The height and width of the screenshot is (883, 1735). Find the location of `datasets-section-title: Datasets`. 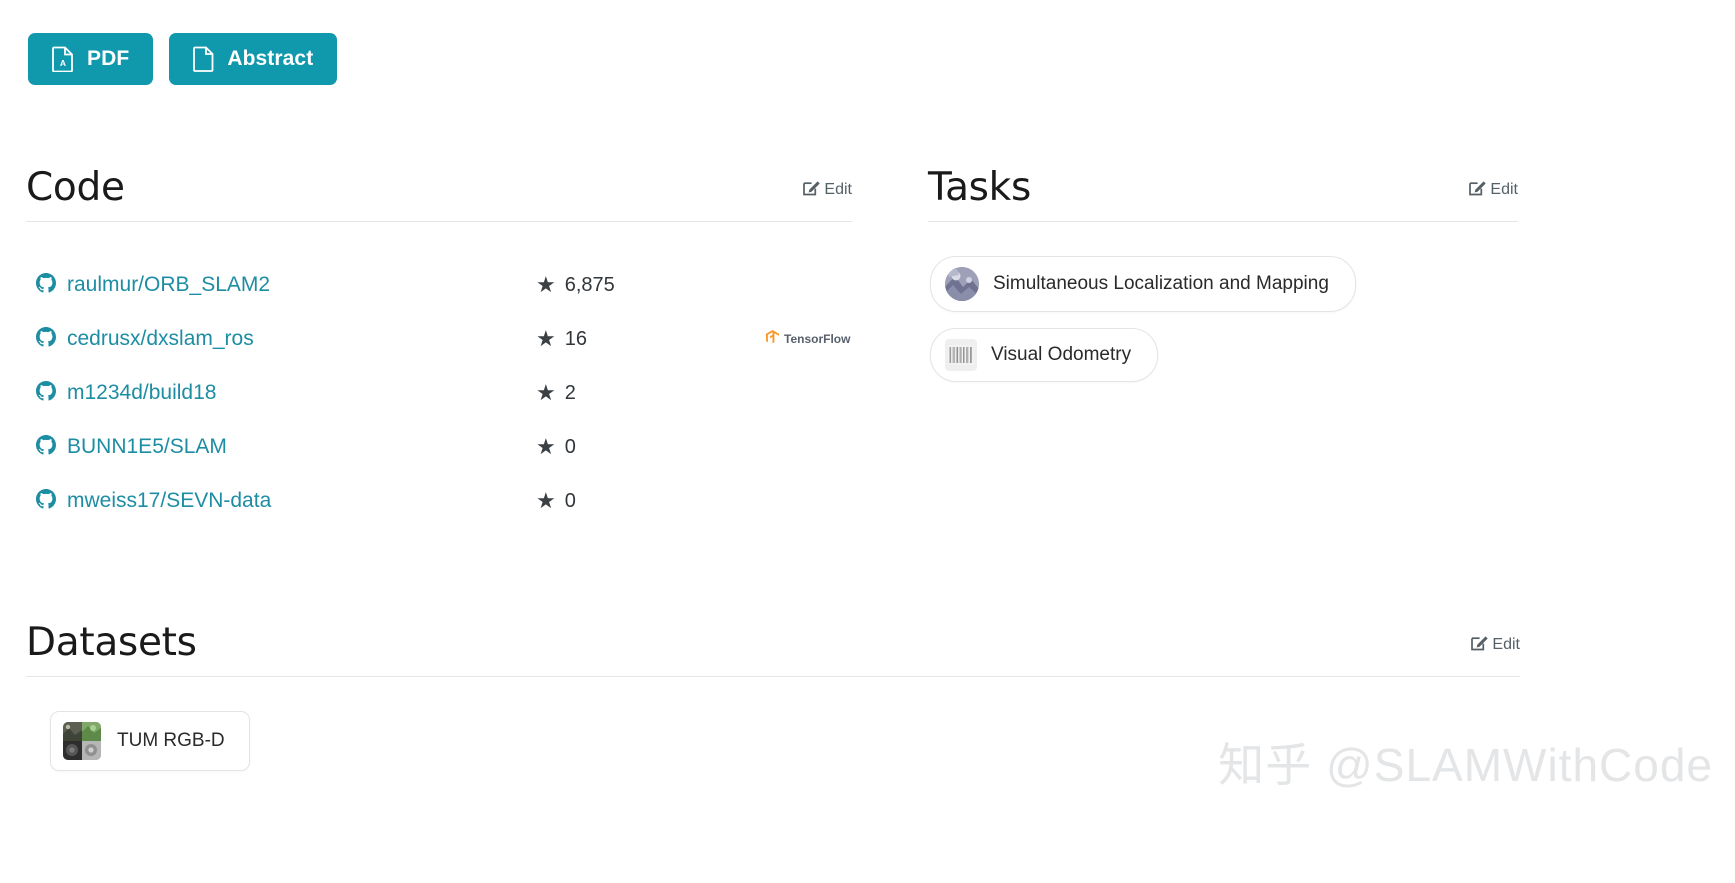

datasets-section-title: Datasets is located at coordinates (111, 642).